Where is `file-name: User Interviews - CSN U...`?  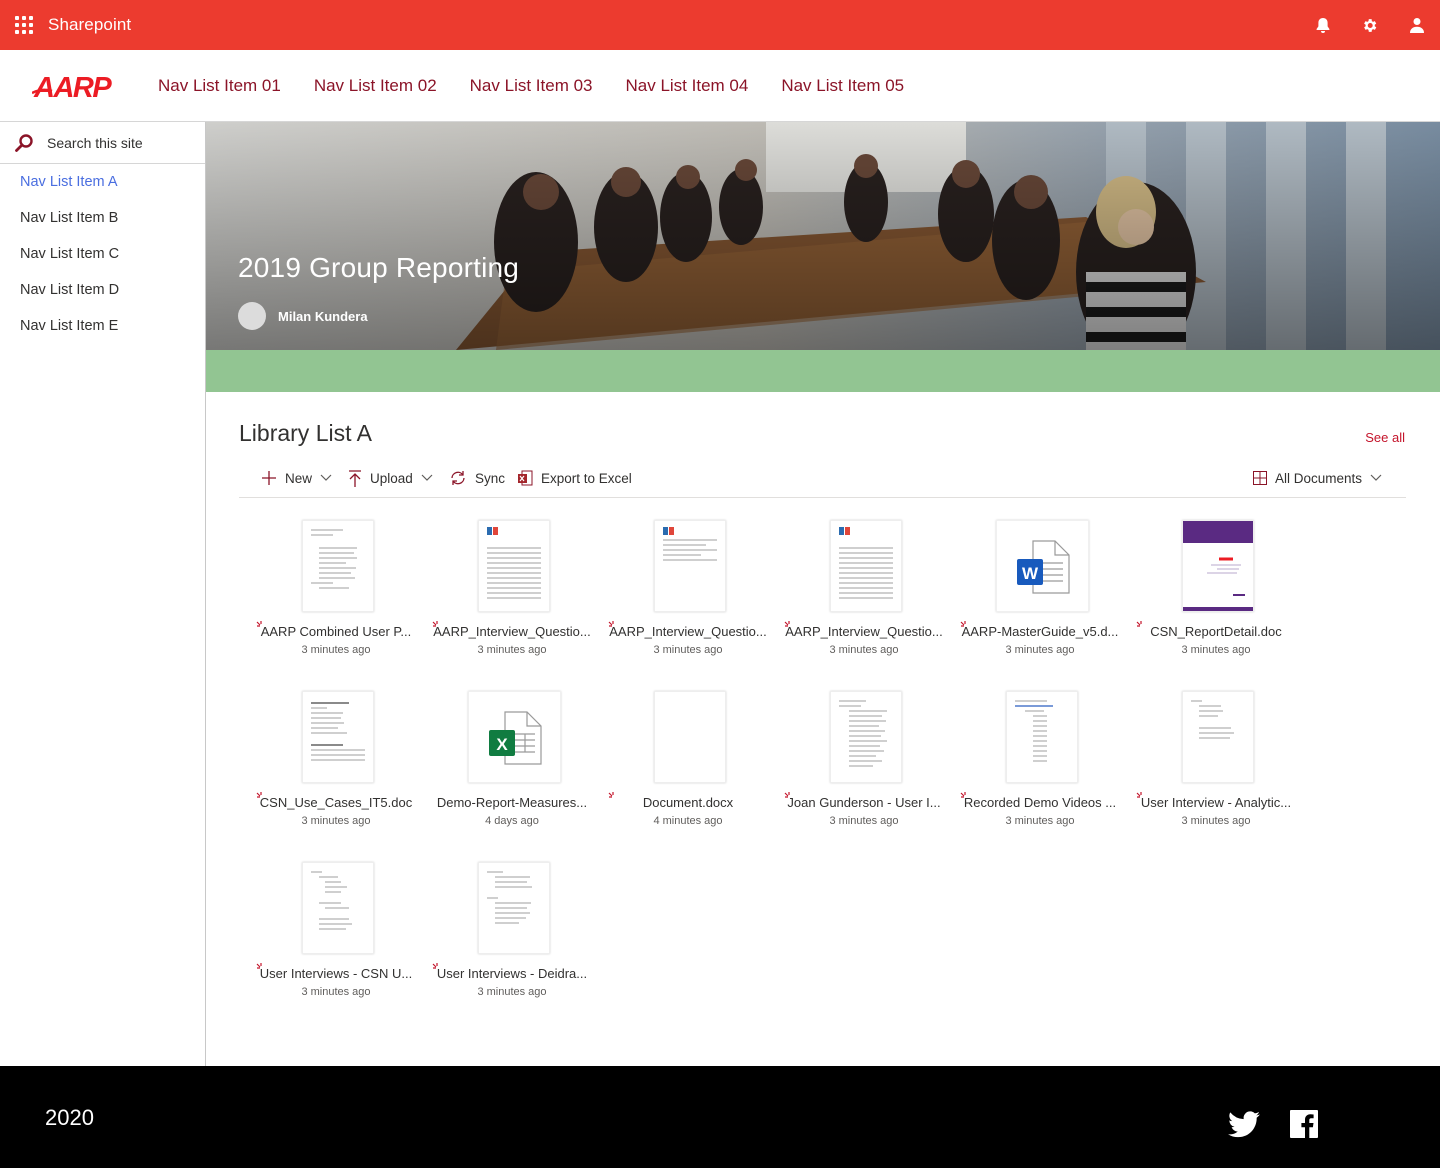
file-name: User Interviews - CSN U... is located at coordinates (336, 973).